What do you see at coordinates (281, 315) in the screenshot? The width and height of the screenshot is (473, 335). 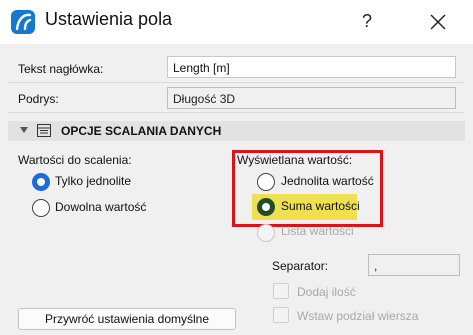 I see `insert-line-break-checkbox` at bounding box center [281, 315].